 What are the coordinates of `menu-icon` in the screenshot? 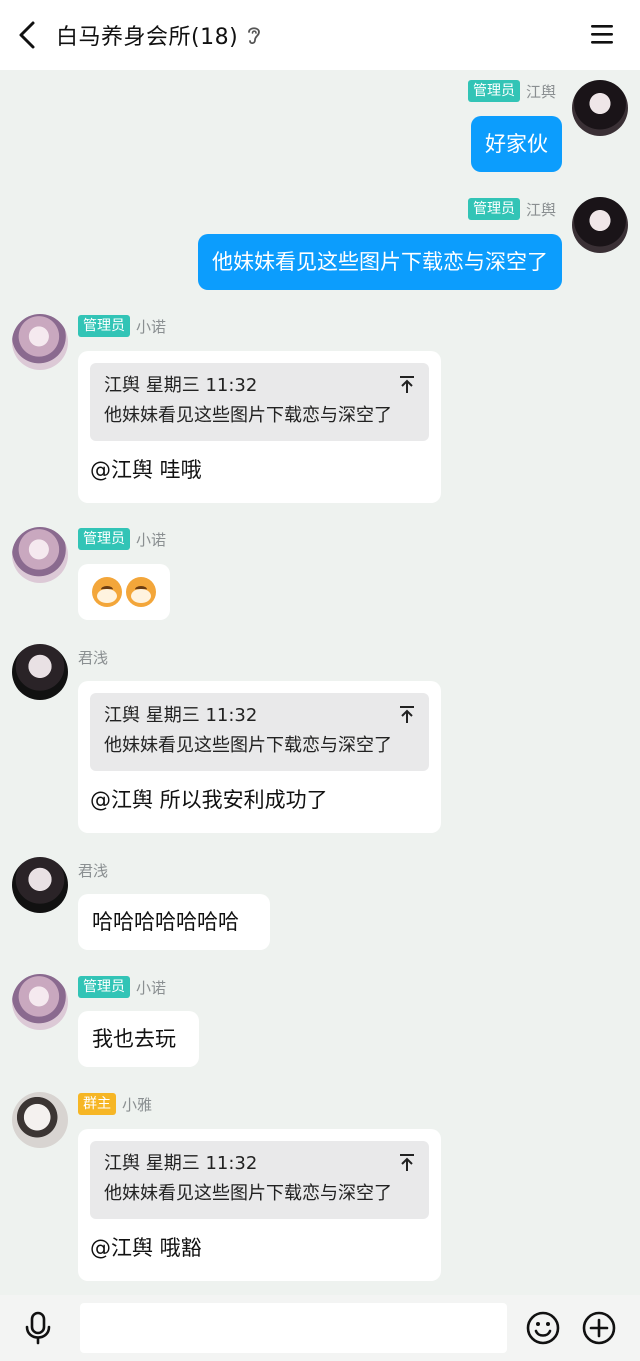 It's located at (602, 34).